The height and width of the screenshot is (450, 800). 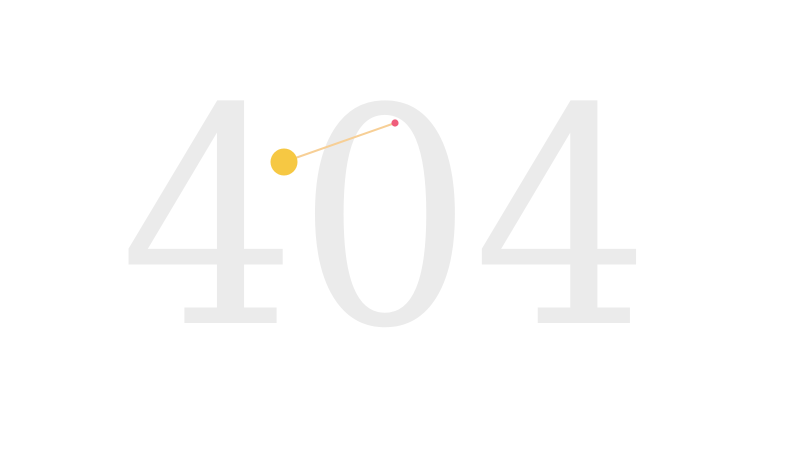 I want to click on pendulum-string, so click(x=339, y=142).